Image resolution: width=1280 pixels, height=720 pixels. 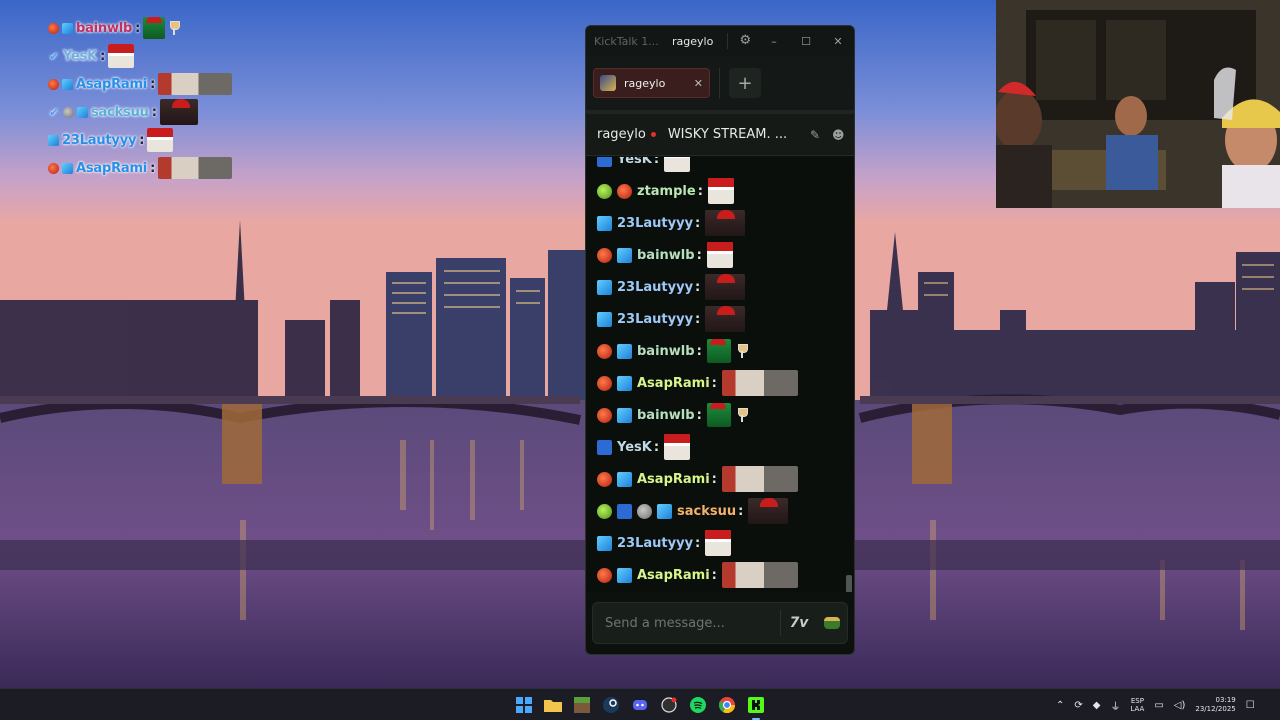 I want to click on kick-icon, so click(x=756, y=706).